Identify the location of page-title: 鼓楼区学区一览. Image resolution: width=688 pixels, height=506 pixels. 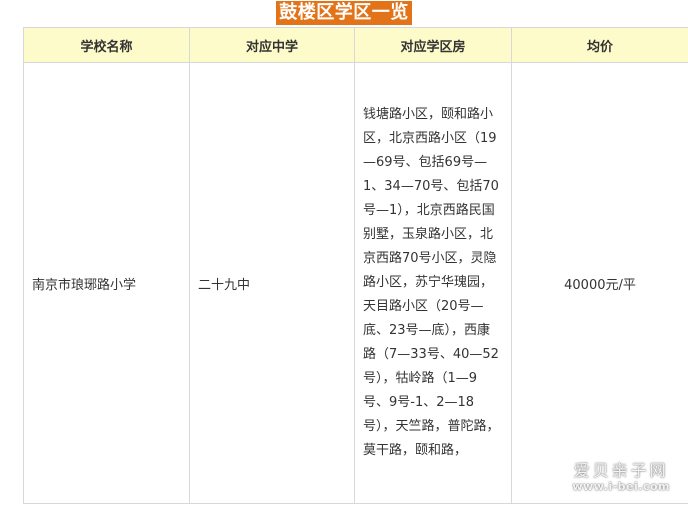
(344, 13).